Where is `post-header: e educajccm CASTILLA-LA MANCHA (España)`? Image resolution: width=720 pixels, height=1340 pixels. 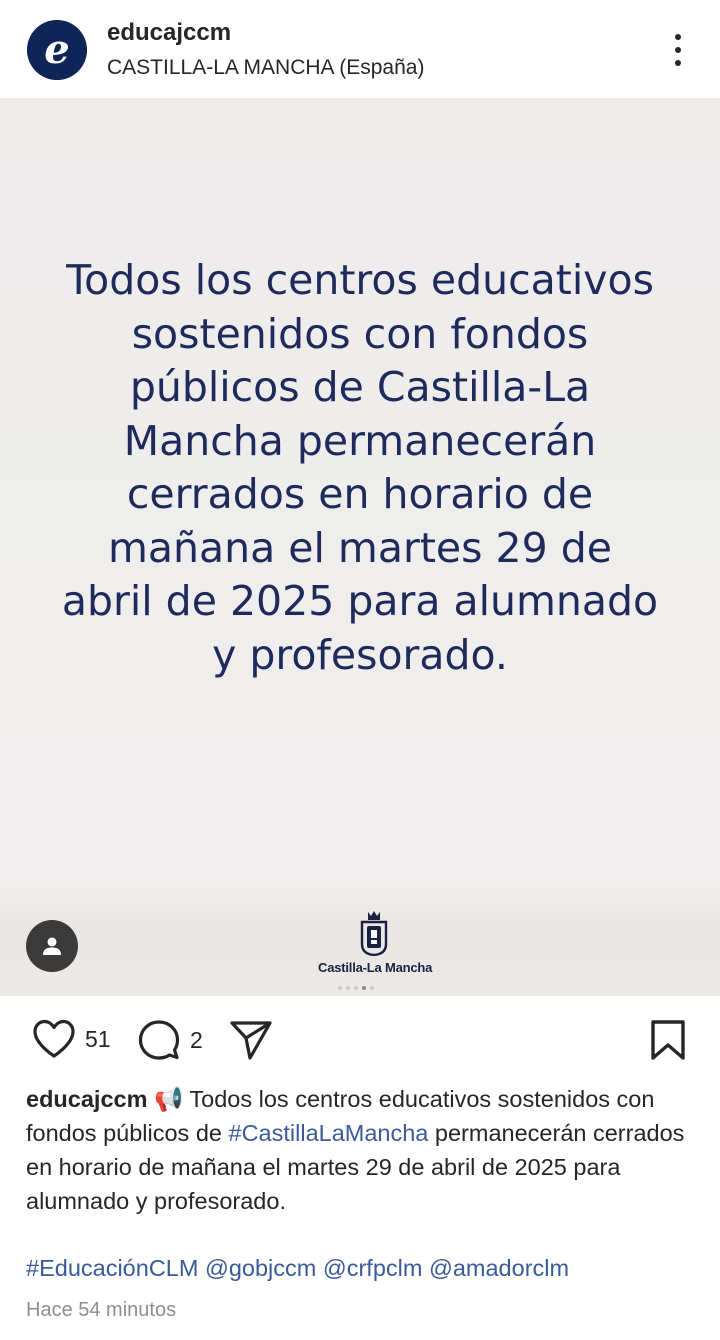 post-header: e educajccm CASTILLA-LA MANCHA (España) is located at coordinates (360, 49).